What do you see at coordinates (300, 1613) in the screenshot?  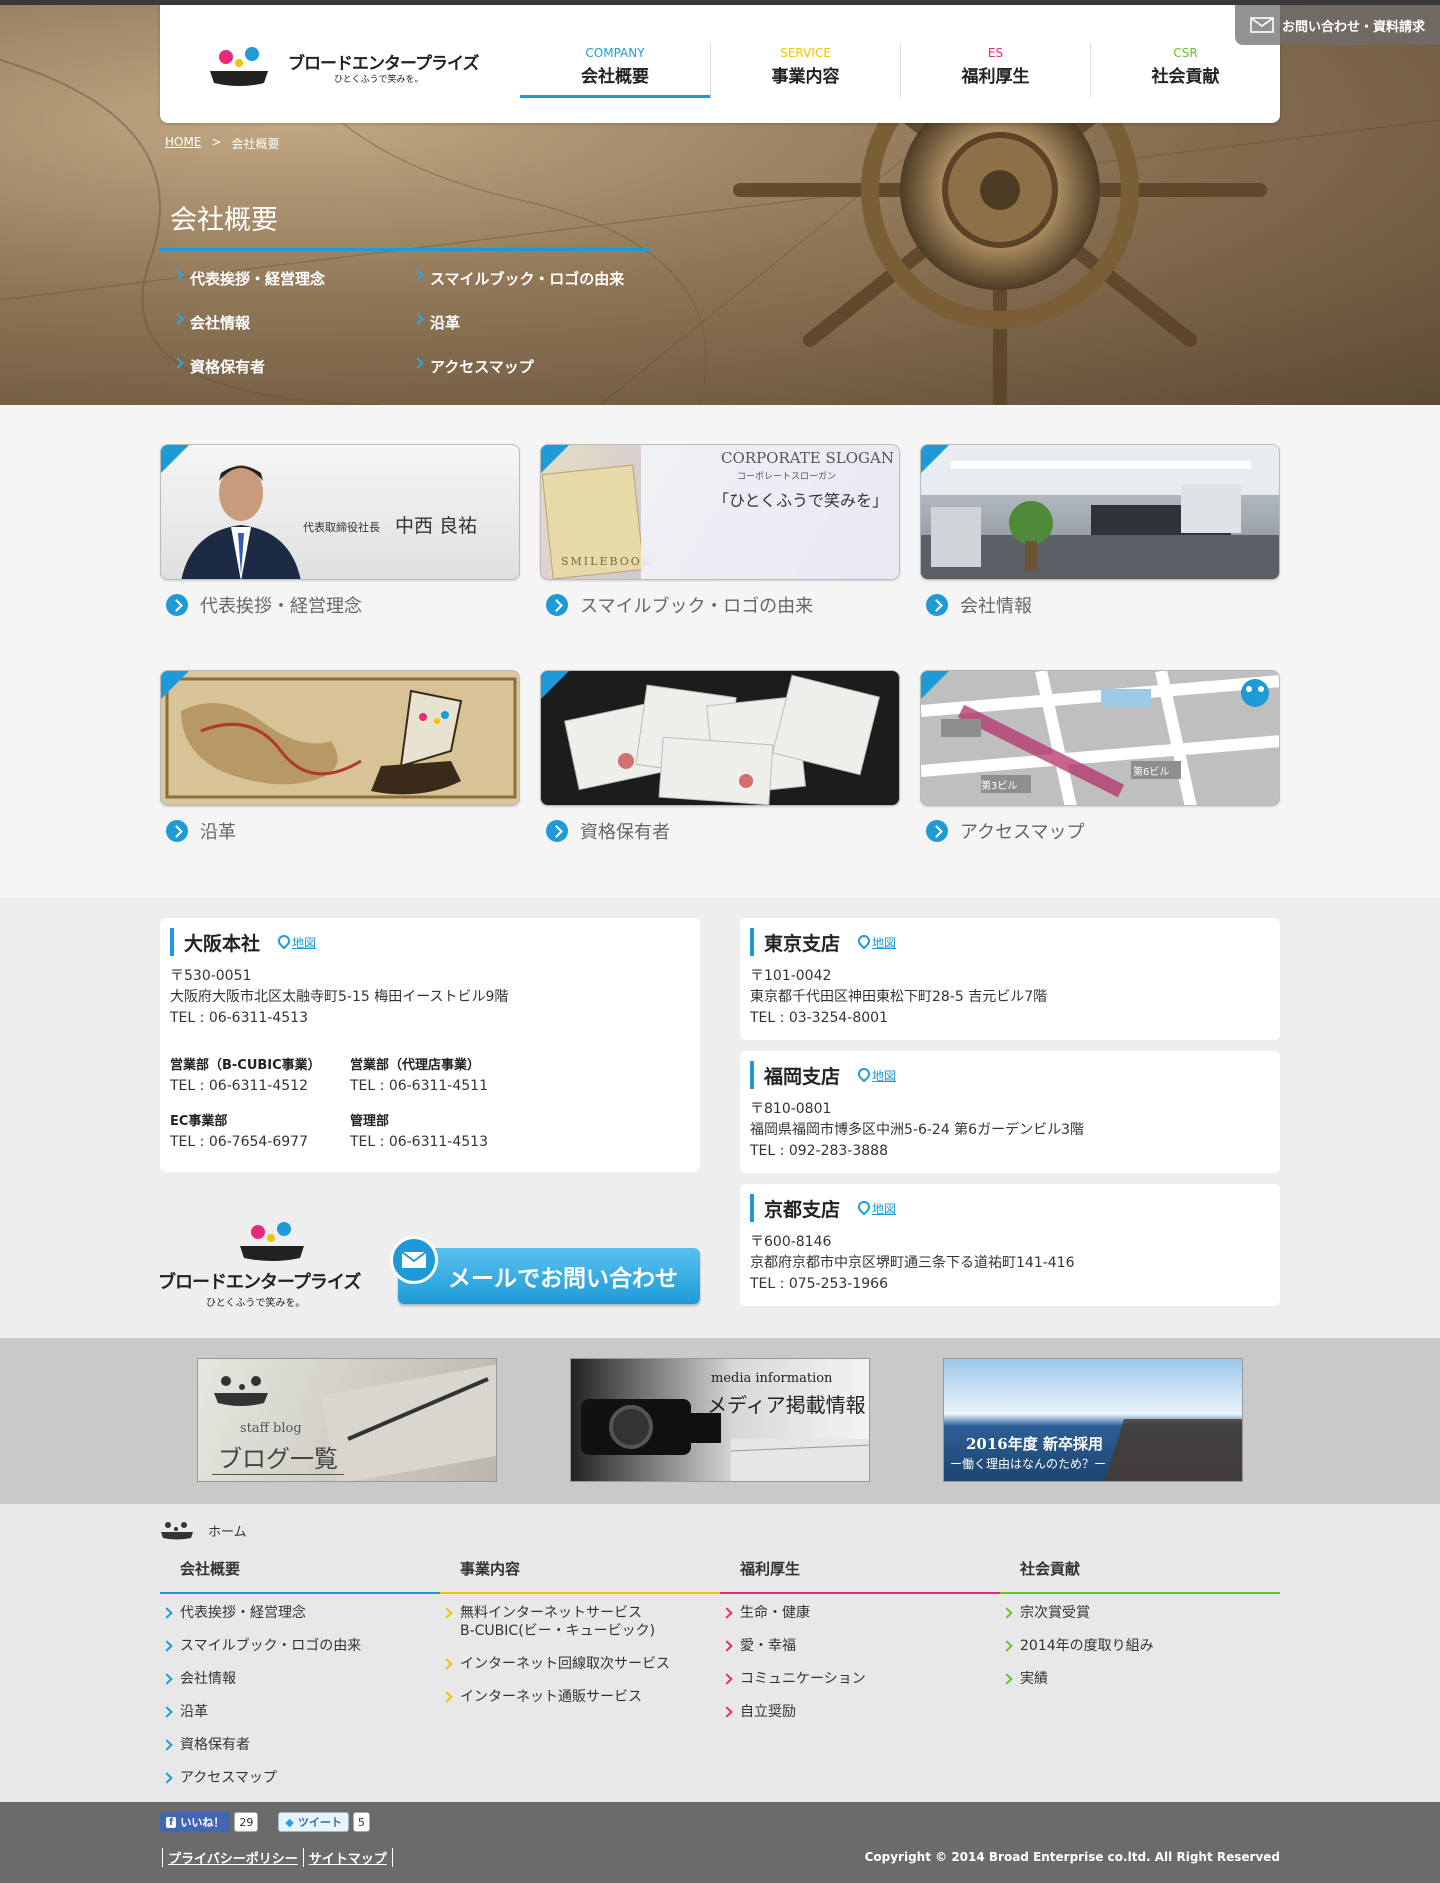 I see `footer-link: 代表挨拶・経営理念` at bounding box center [300, 1613].